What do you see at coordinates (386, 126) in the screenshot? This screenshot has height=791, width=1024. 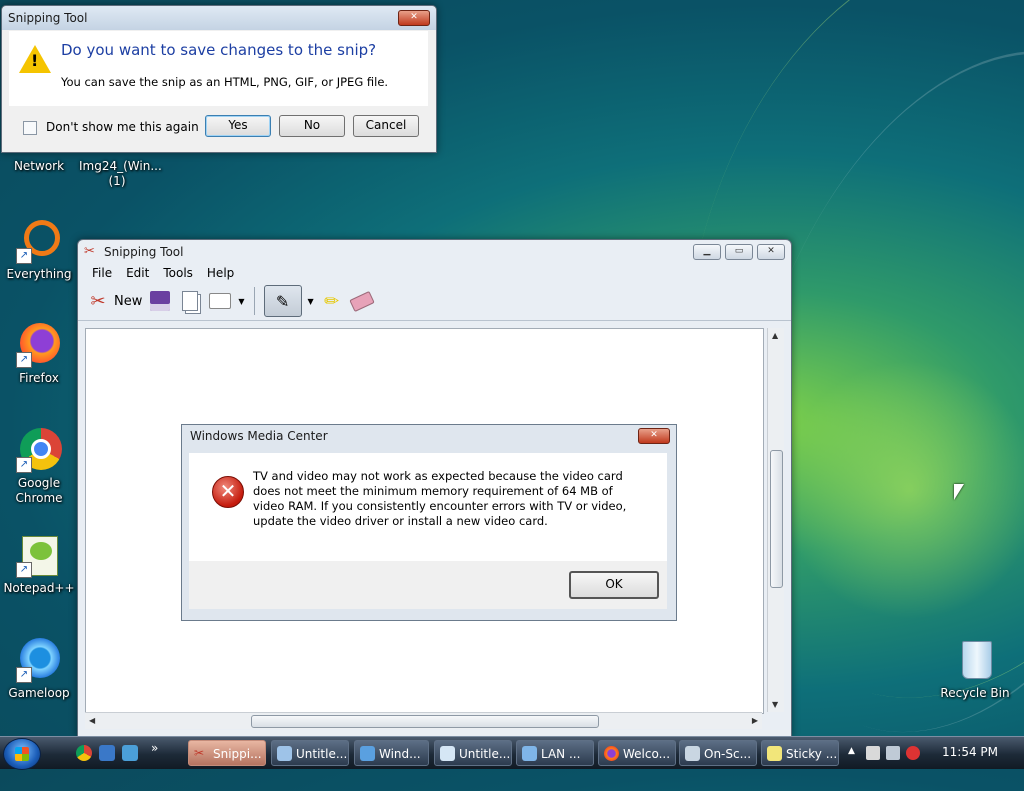 I see `cancel-button: Cancel` at bounding box center [386, 126].